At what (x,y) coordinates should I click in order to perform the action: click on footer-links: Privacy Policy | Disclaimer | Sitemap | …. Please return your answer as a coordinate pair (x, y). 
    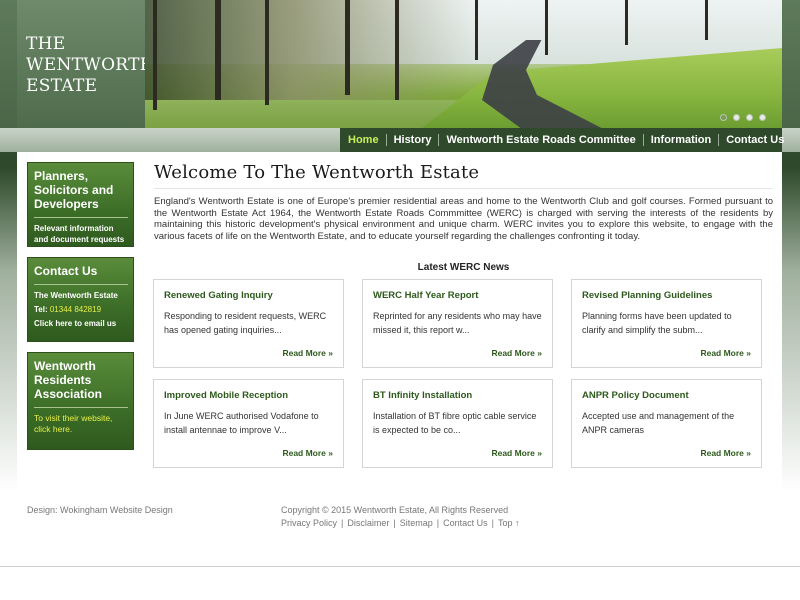
    Looking at the image, I should click on (400, 523).